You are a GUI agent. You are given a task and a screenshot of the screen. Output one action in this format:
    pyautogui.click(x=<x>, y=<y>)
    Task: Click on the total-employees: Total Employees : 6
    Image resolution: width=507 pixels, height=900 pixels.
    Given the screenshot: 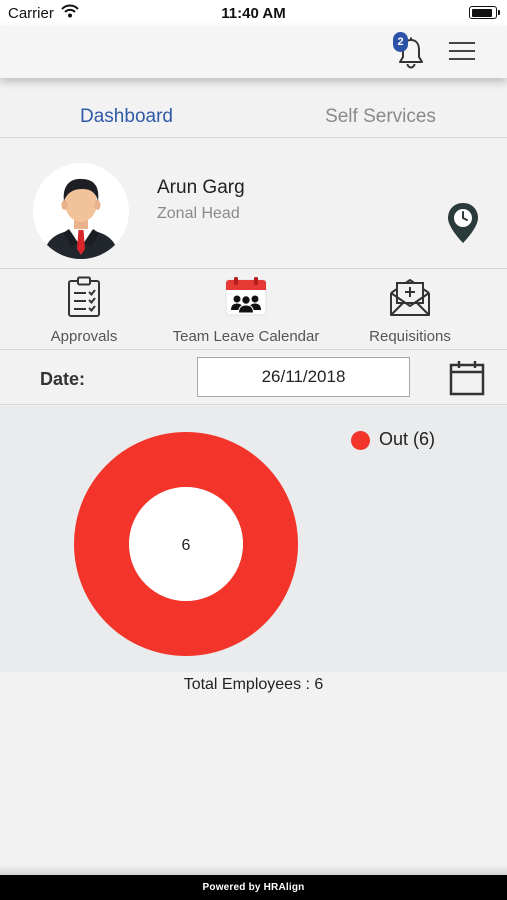 What is the action you would take?
    pyautogui.click(x=253, y=684)
    